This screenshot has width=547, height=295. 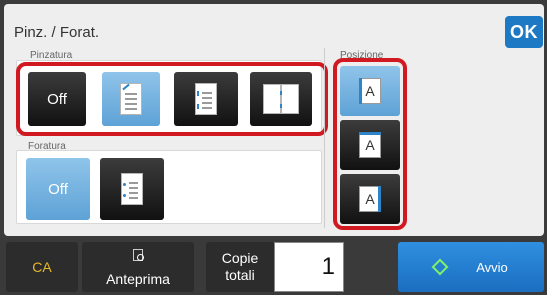 I want to click on punching-off-label: Off, so click(x=58, y=189).